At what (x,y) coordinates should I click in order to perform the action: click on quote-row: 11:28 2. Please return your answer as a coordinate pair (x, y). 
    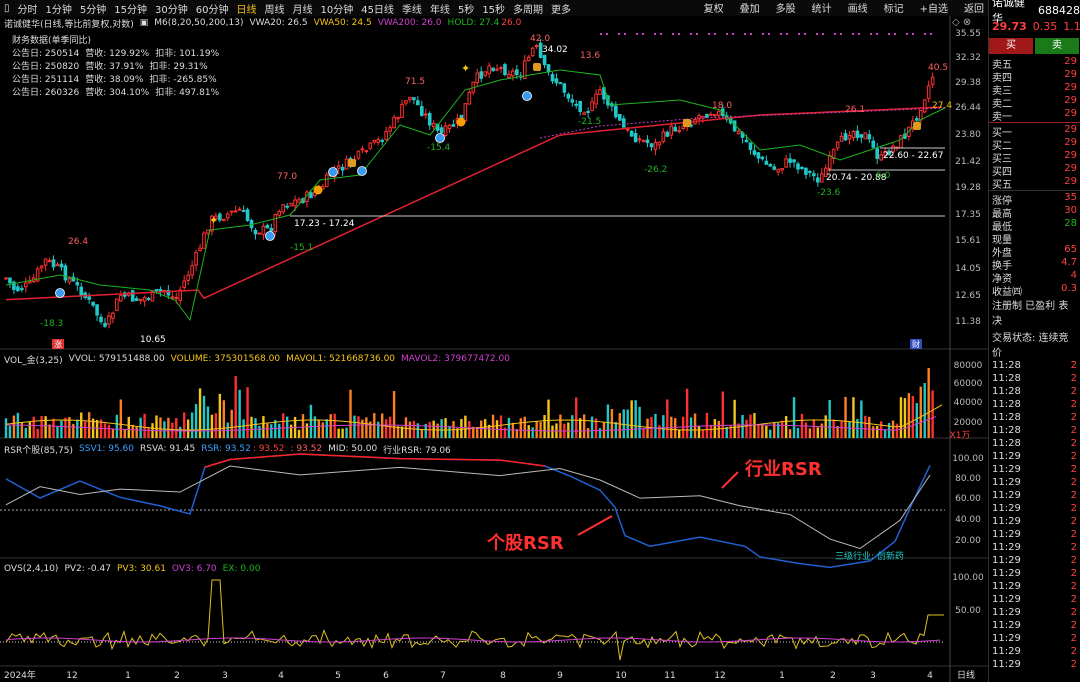
    Looking at the image, I should click on (1034, 391).